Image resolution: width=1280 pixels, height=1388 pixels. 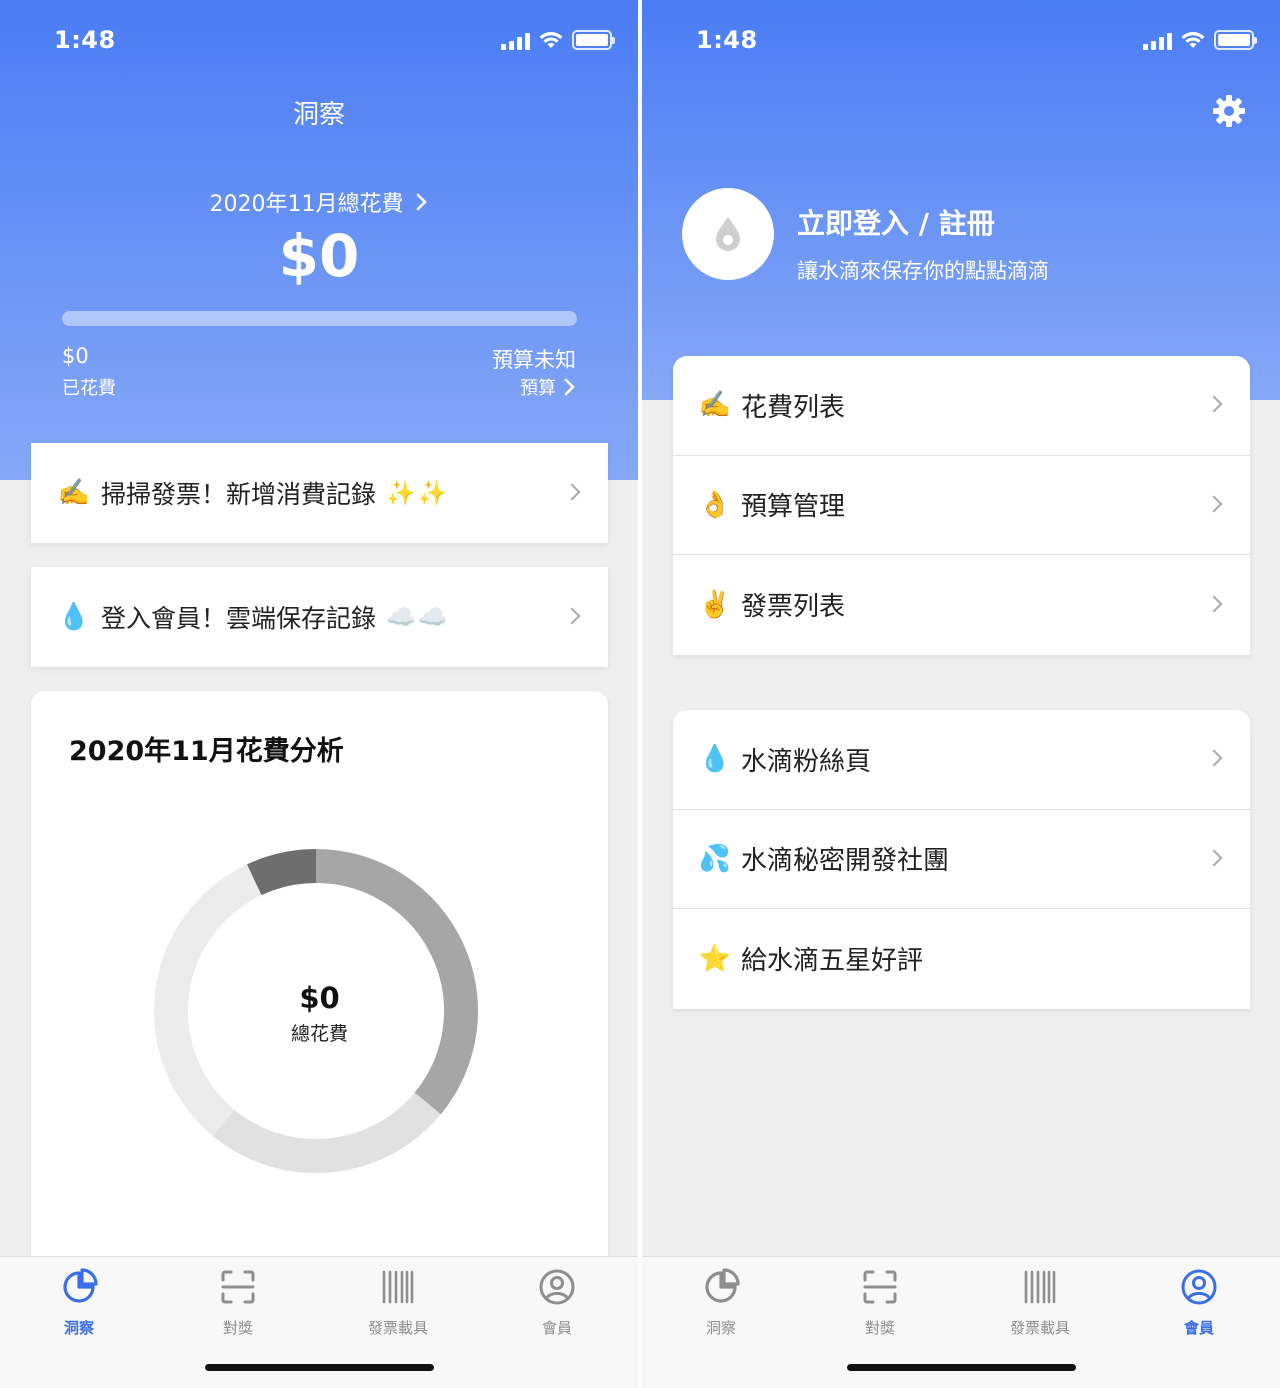 What do you see at coordinates (961, 959) in the screenshot?
I see `menu-item-rate-app: ⭐ 給水滴五星好評` at bounding box center [961, 959].